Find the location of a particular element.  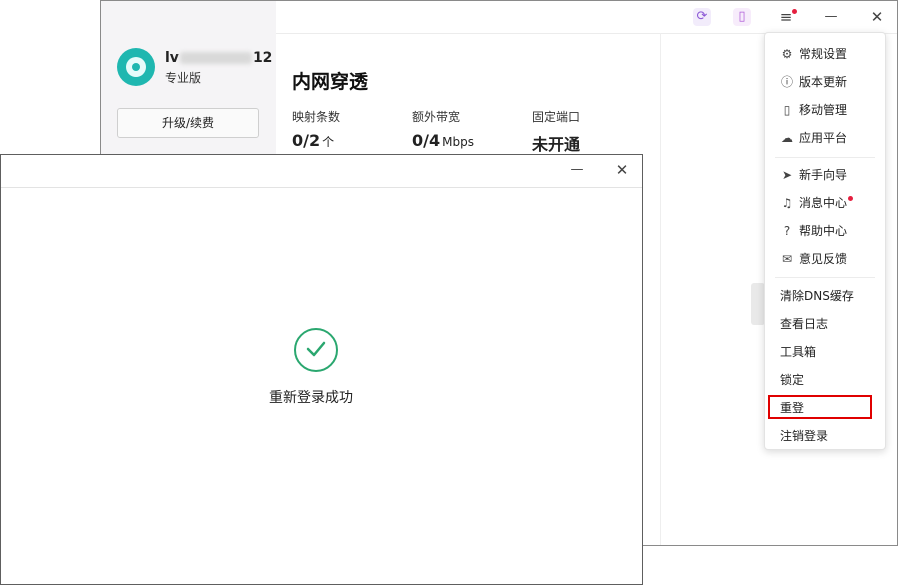

sync-icon: ⟳ is located at coordinates (702, 17).